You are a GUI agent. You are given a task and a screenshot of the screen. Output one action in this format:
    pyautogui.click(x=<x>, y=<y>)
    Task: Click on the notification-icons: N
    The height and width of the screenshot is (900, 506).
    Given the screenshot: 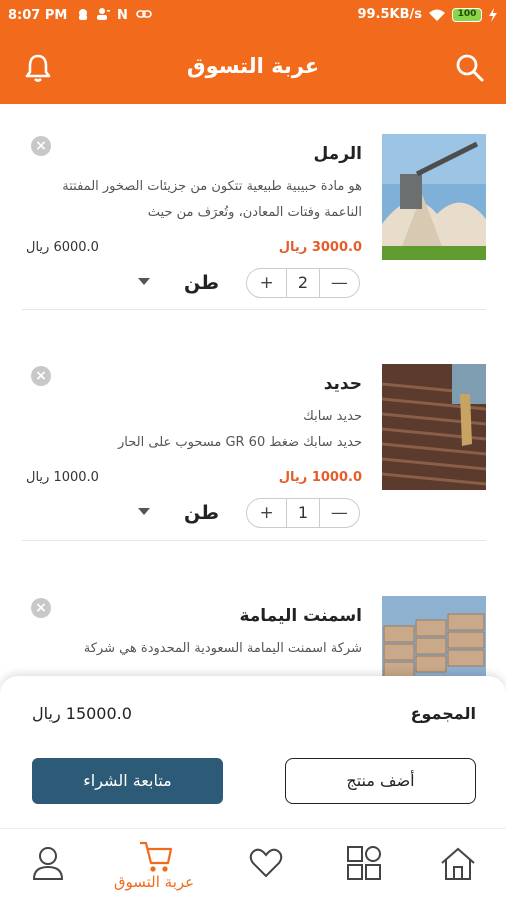 What is the action you would take?
    pyautogui.click(x=114, y=14)
    